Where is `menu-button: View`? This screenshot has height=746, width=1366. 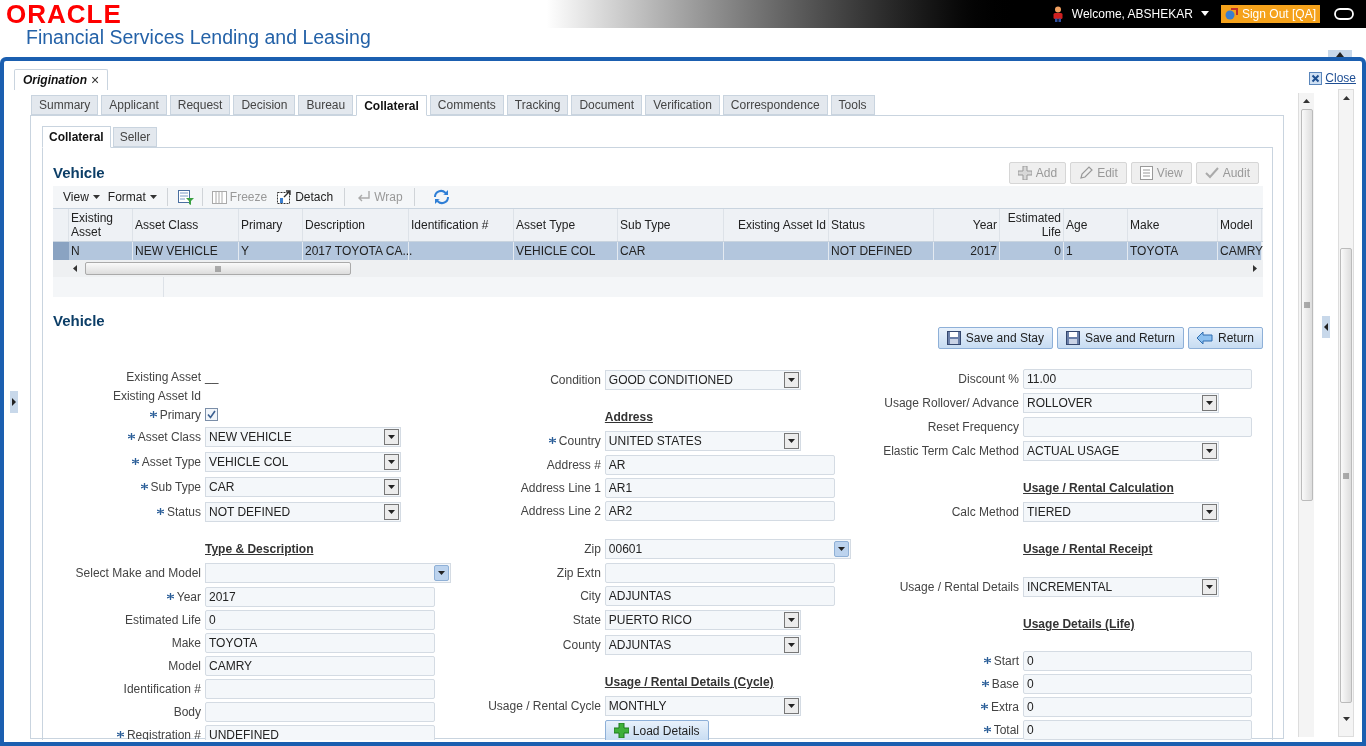
menu-button: View is located at coordinates (81, 197).